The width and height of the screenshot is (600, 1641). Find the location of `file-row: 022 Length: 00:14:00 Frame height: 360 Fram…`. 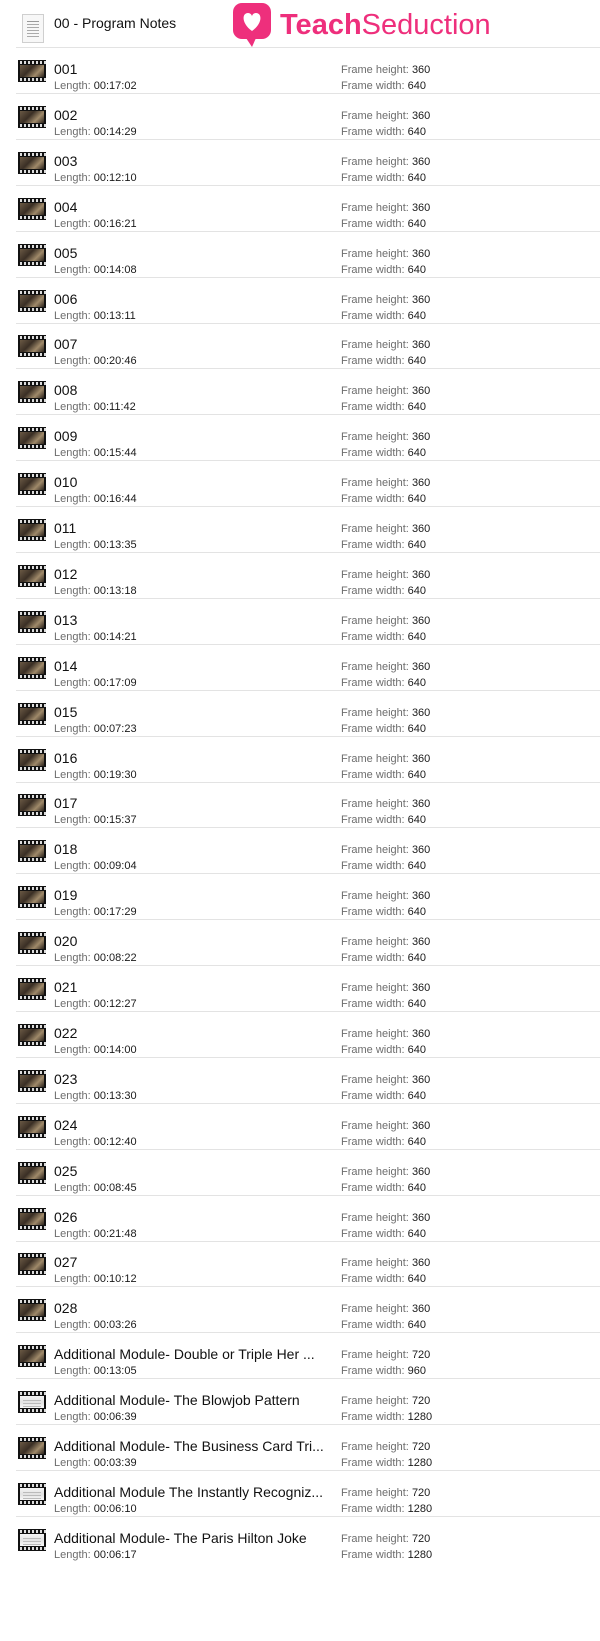

file-row: 022 Length: 00:14:00 Frame height: 360 Fram… is located at coordinates (308, 1035).